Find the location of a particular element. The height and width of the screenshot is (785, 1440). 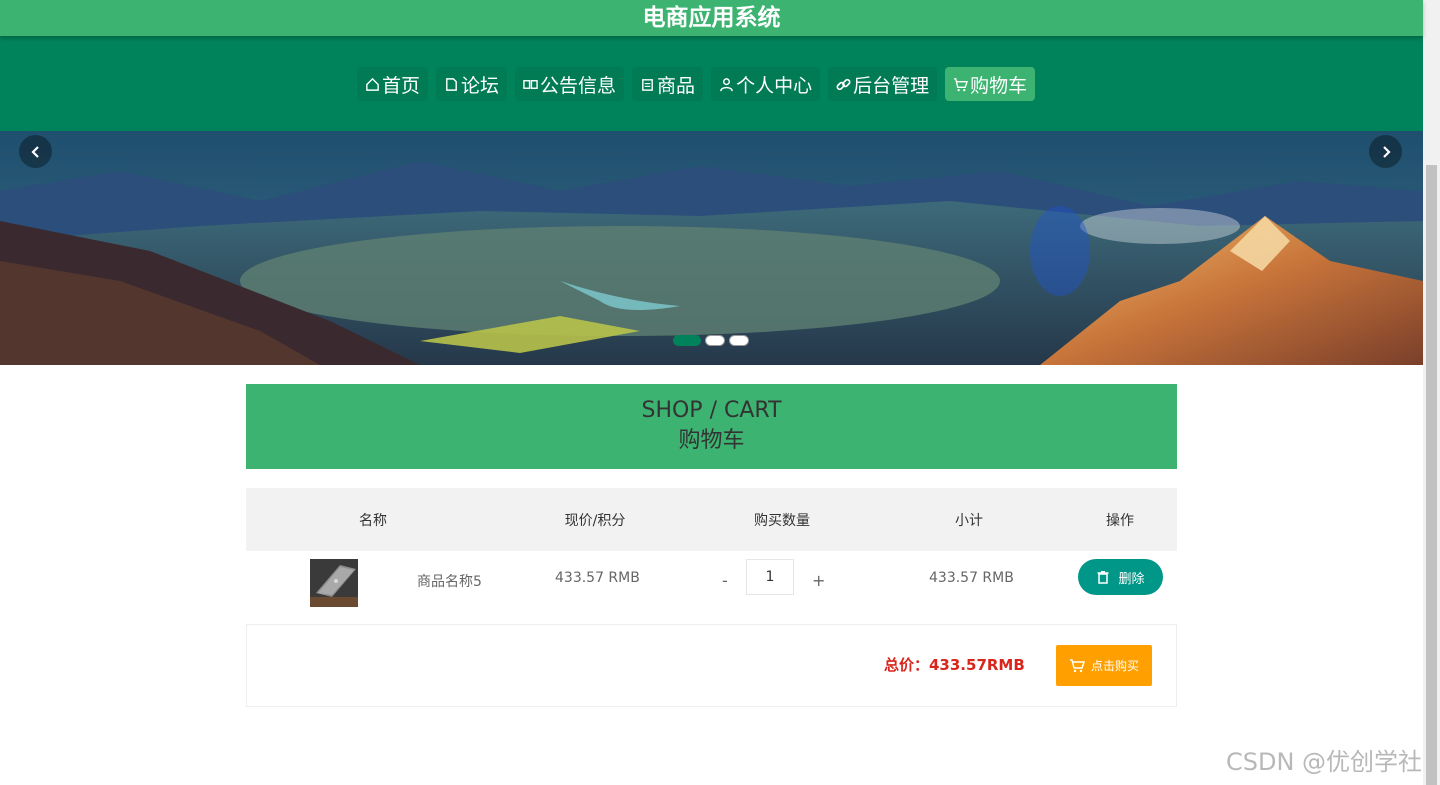

nav-label-goods: 商品 is located at coordinates (676, 85).